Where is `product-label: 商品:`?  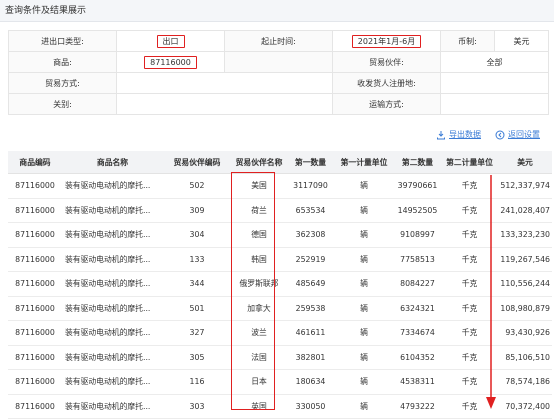
product-label: 商品: is located at coordinates (62, 62).